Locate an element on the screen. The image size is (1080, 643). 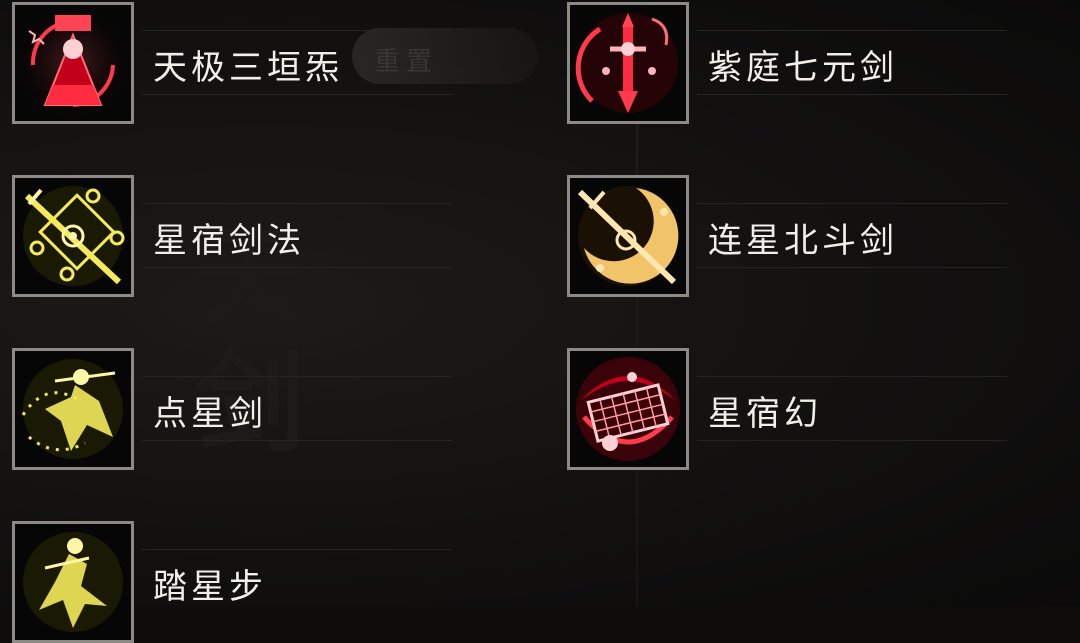
skill-name: 星宿幻 is located at coordinates (765, 414).